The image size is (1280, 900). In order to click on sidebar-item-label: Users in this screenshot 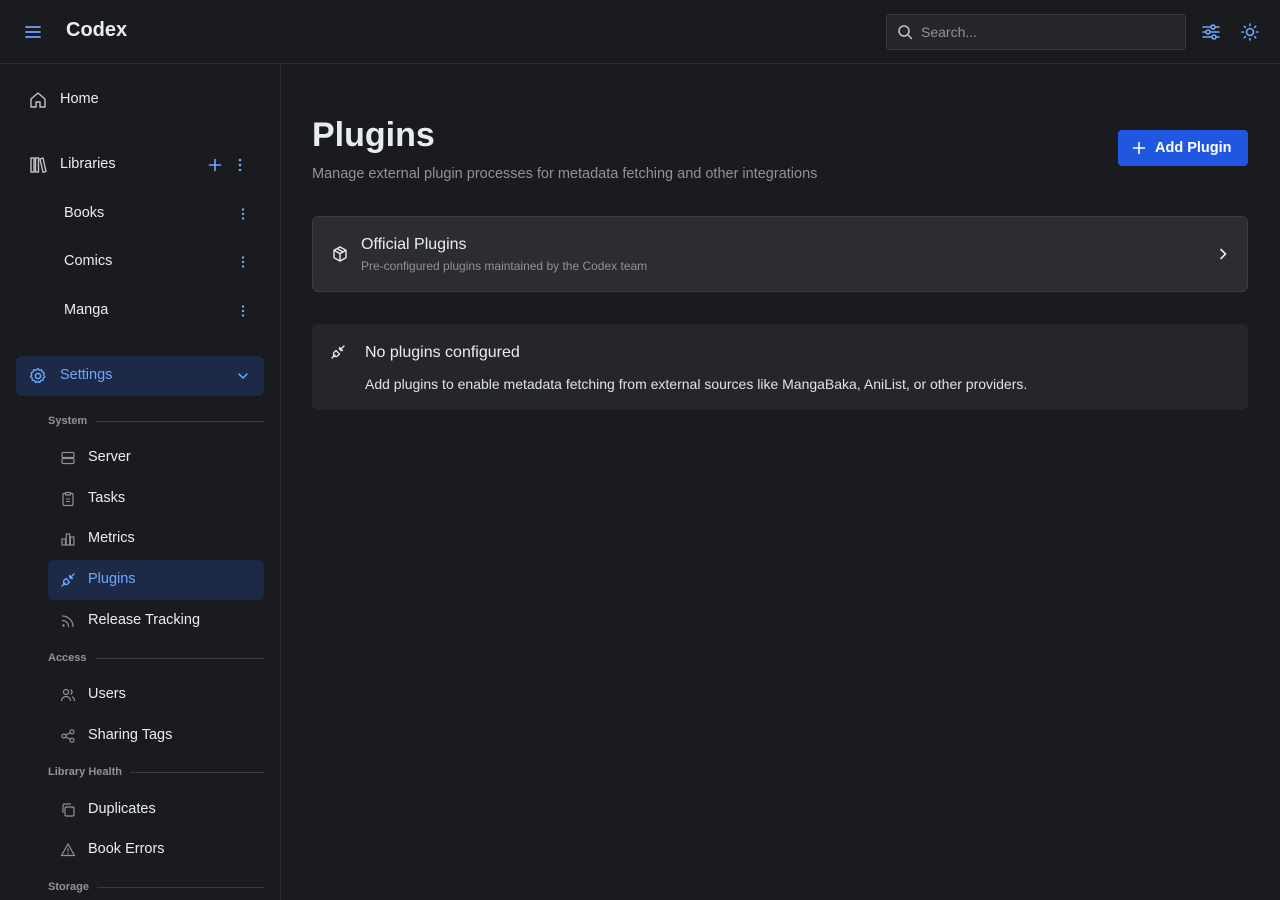, I will do `click(107, 694)`.